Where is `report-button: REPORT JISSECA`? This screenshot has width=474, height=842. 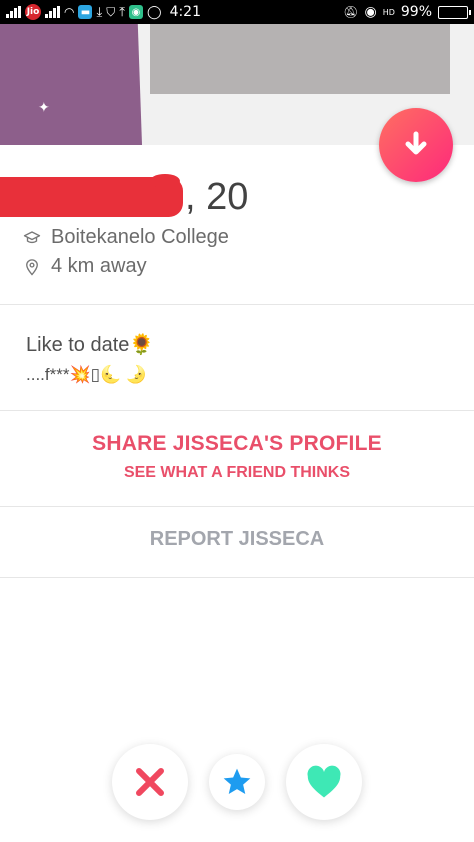
report-button: REPORT JISSECA is located at coordinates (237, 539).